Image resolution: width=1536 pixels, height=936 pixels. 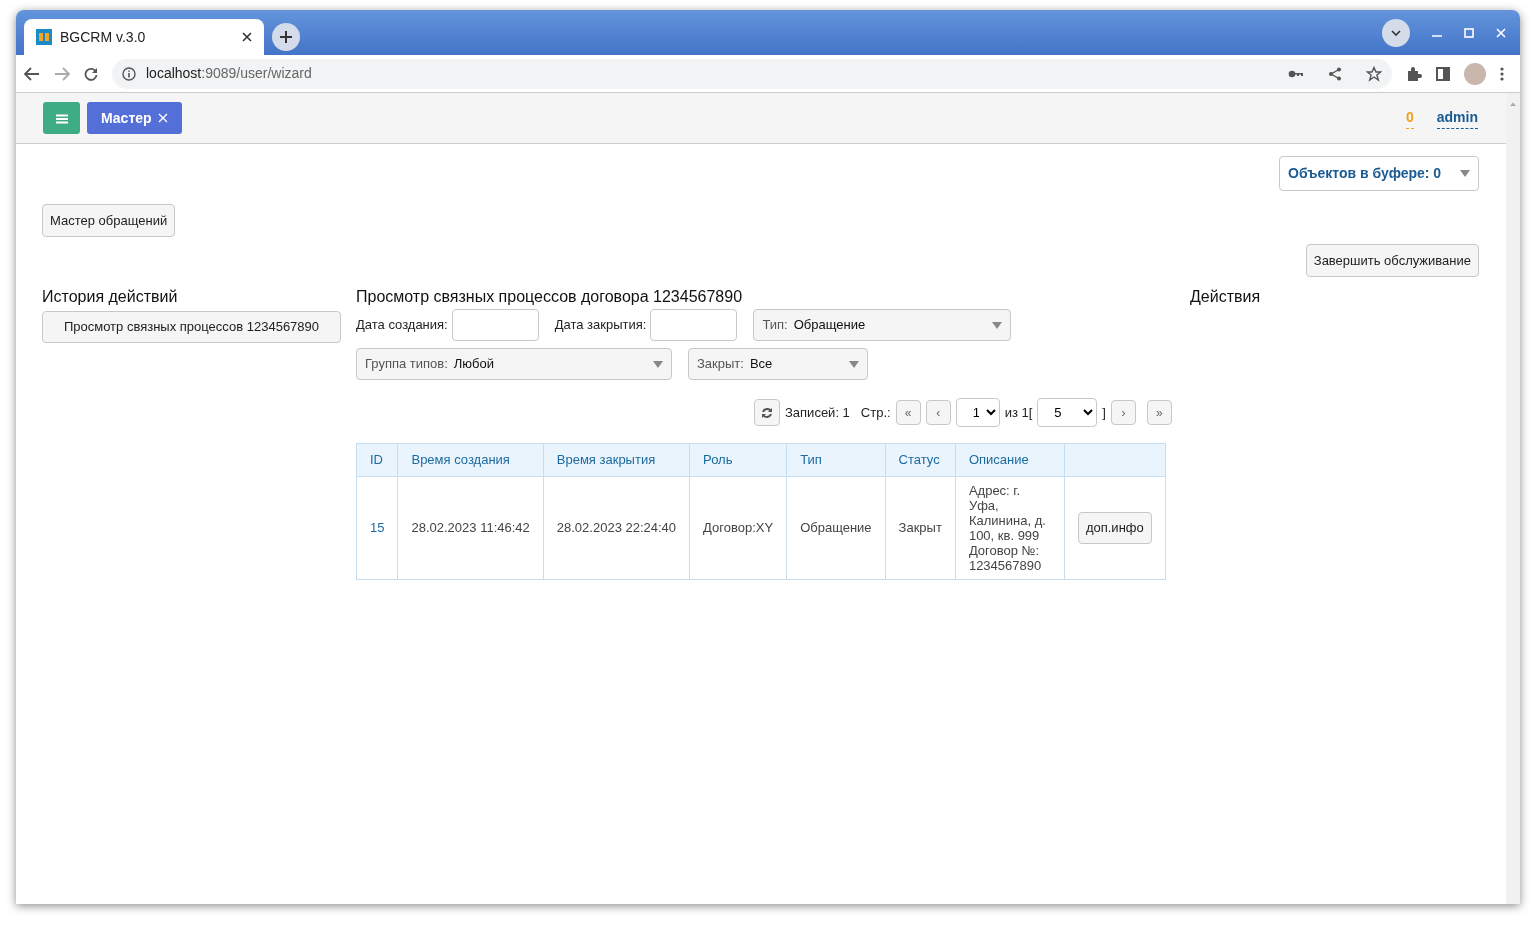 I want to click on page-label: Стр.:, so click(x=875, y=412).